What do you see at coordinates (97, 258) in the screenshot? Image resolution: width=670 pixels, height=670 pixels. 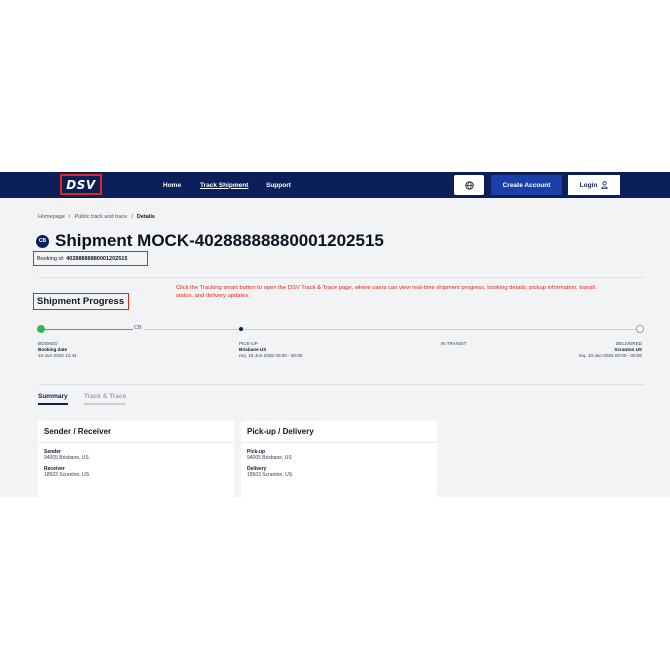 I see `booking-id-value: 40288888880001202515` at bounding box center [97, 258].